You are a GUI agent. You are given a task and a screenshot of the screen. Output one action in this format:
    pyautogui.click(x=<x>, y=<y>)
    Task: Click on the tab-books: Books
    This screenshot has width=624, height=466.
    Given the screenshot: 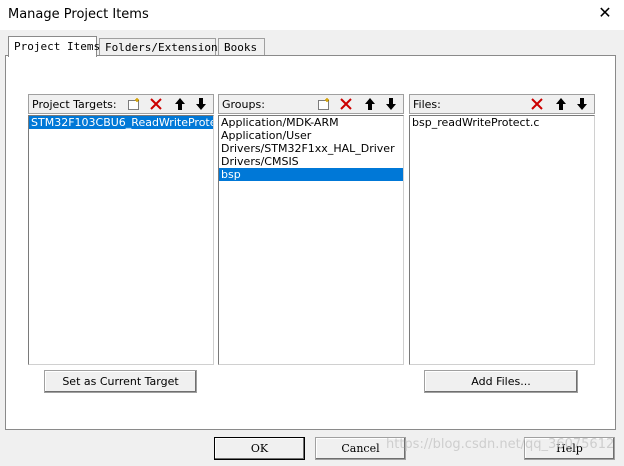 What is the action you would take?
    pyautogui.click(x=241, y=46)
    